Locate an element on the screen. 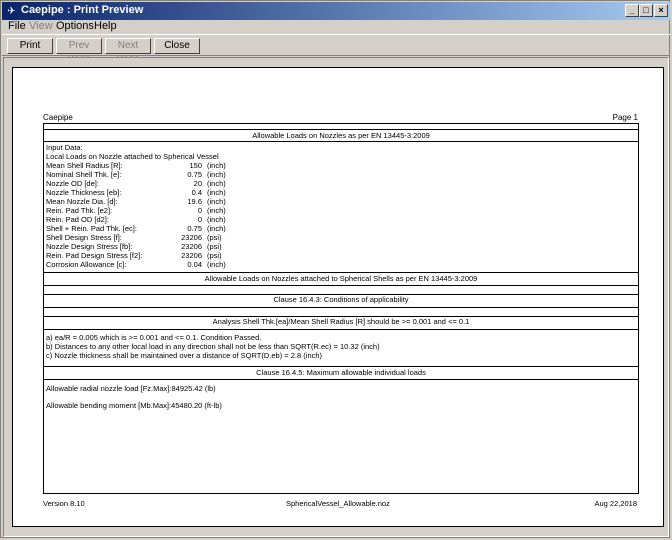 The height and width of the screenshot is (540, 672). menu-bar: File View Options Help is located at coordinates (336, 27).